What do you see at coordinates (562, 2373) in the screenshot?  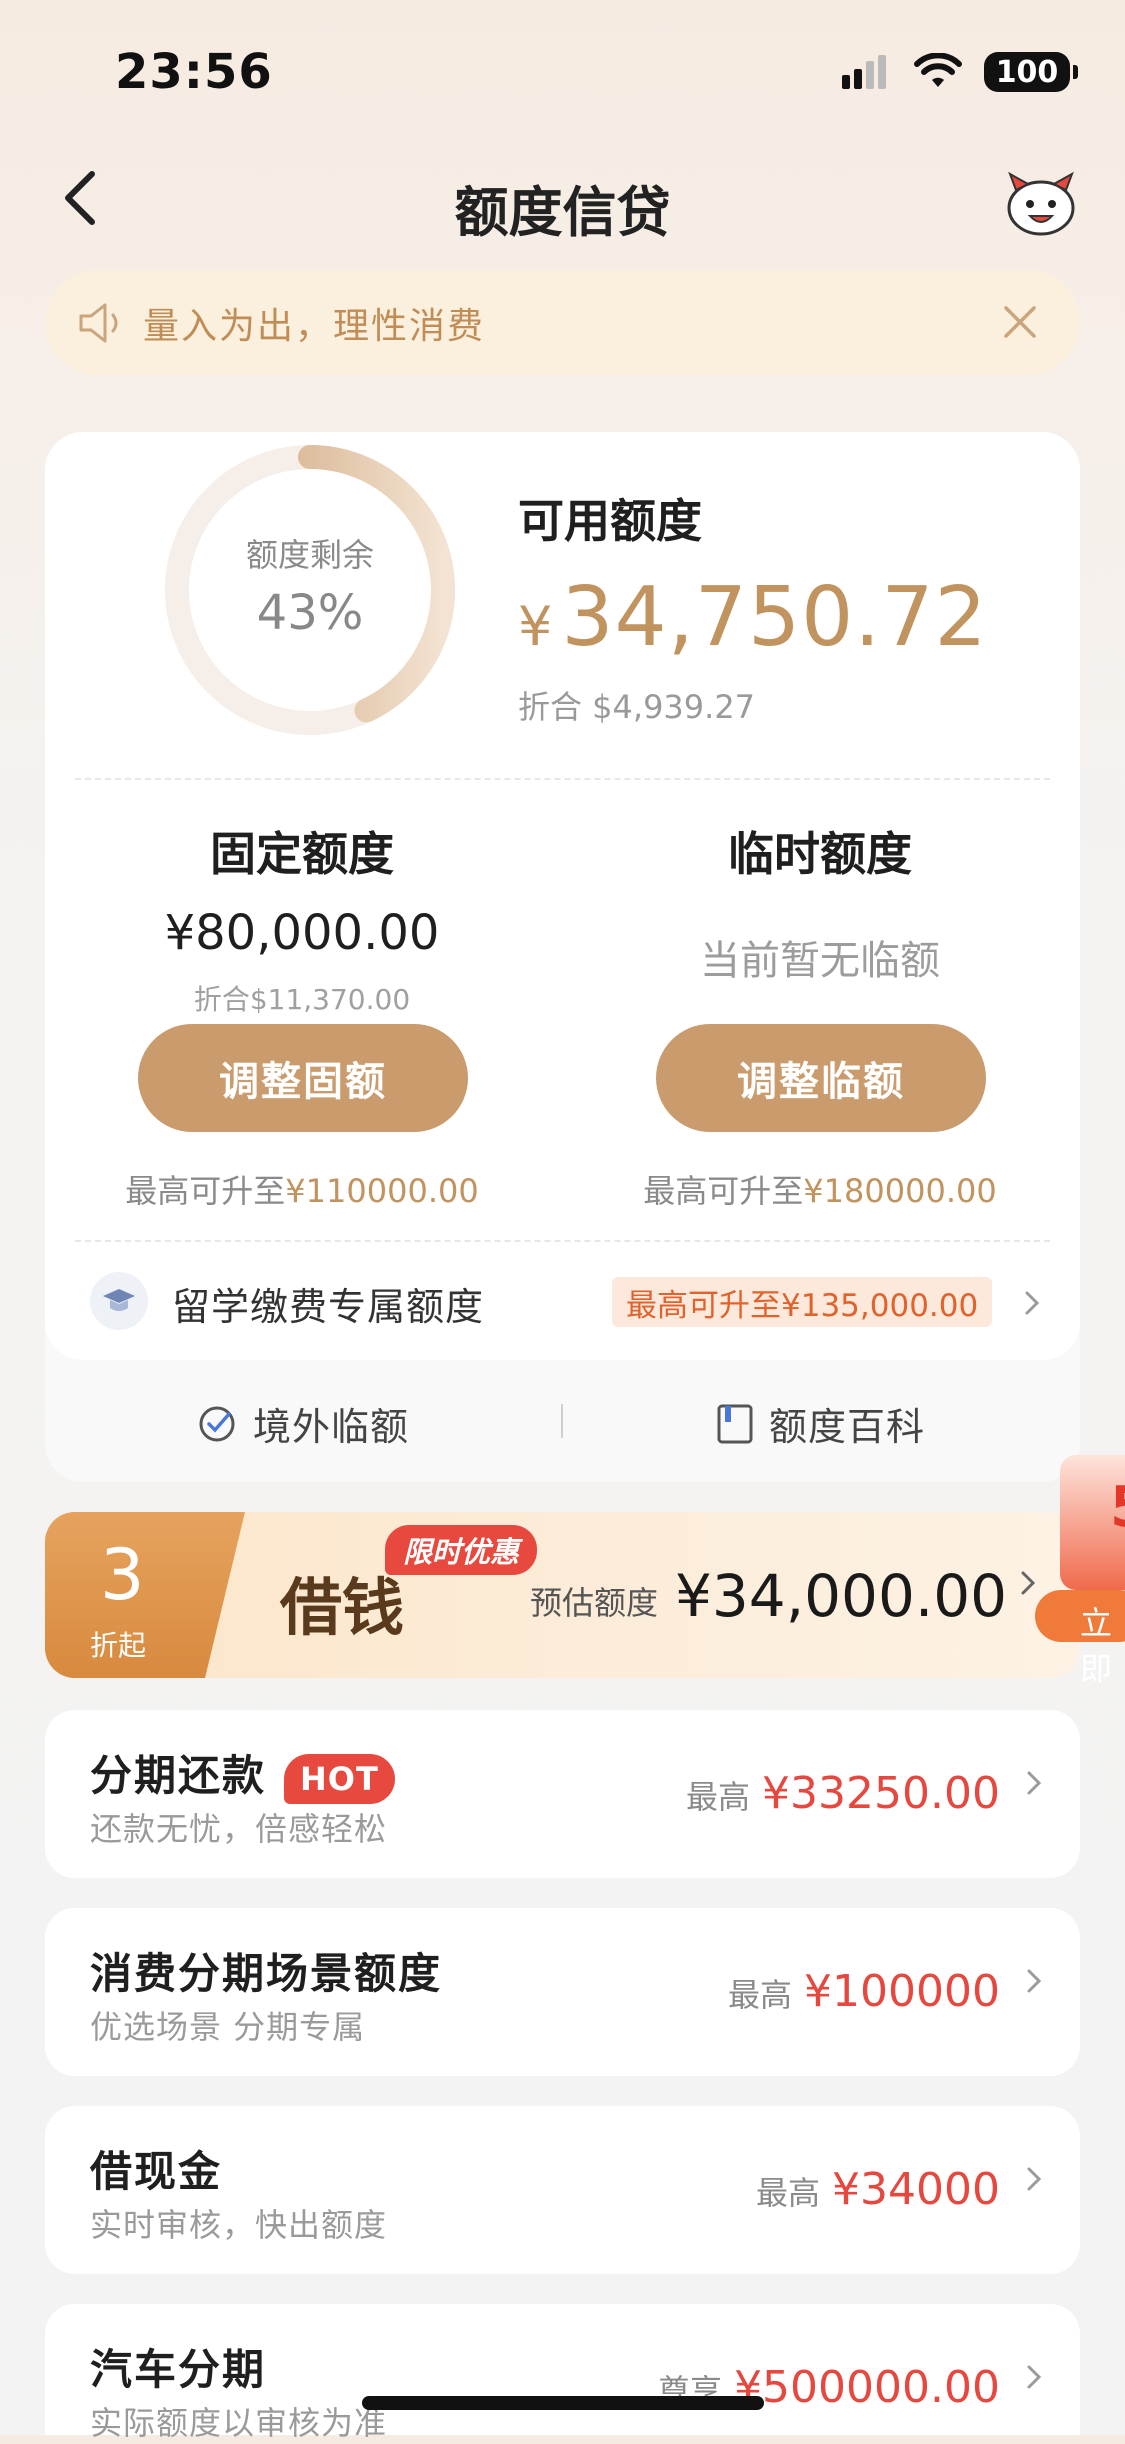 I see `list-item: 汽车分期 实际额度以审核为准 尊享 ¥500000.00` at bounding box center [562, 2373].